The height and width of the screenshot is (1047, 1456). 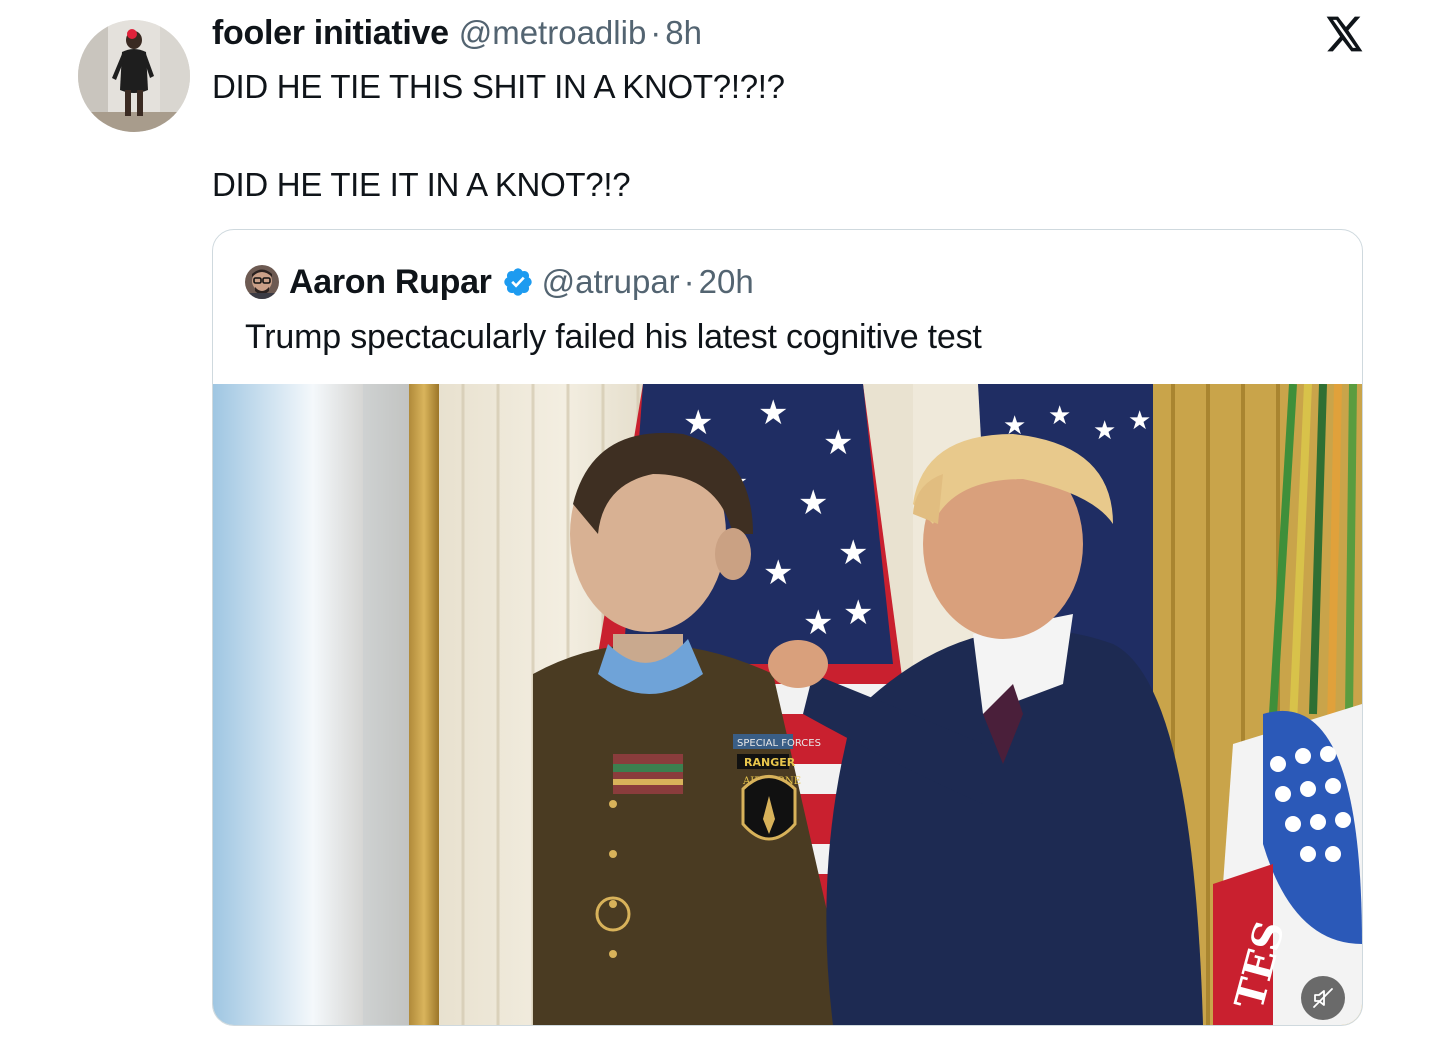 I want to click on profile-photo-icon, so click(x=134, y=76).